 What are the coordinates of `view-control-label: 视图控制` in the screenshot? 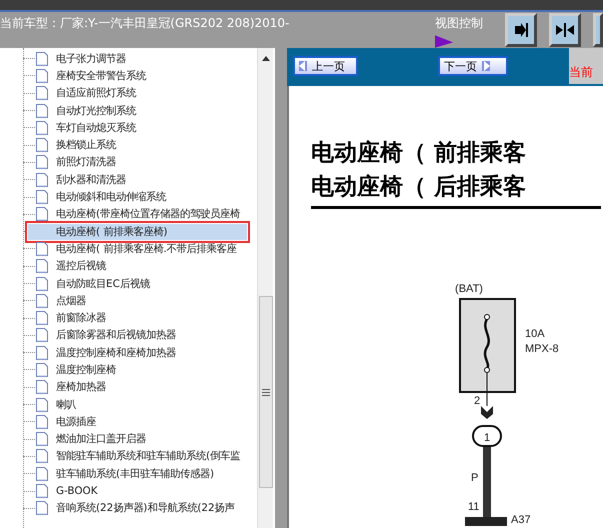 It's located at (459, 23).